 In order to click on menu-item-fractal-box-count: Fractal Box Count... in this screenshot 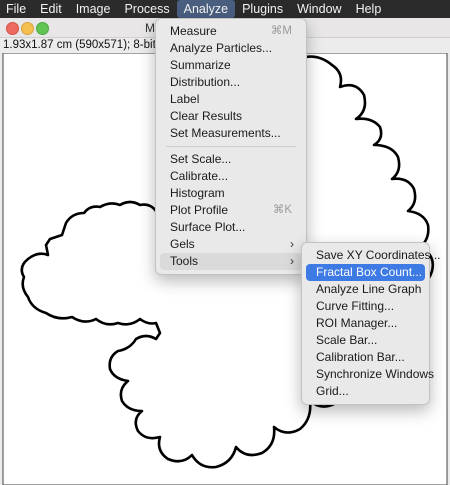, I will do `click(365, 272)`.